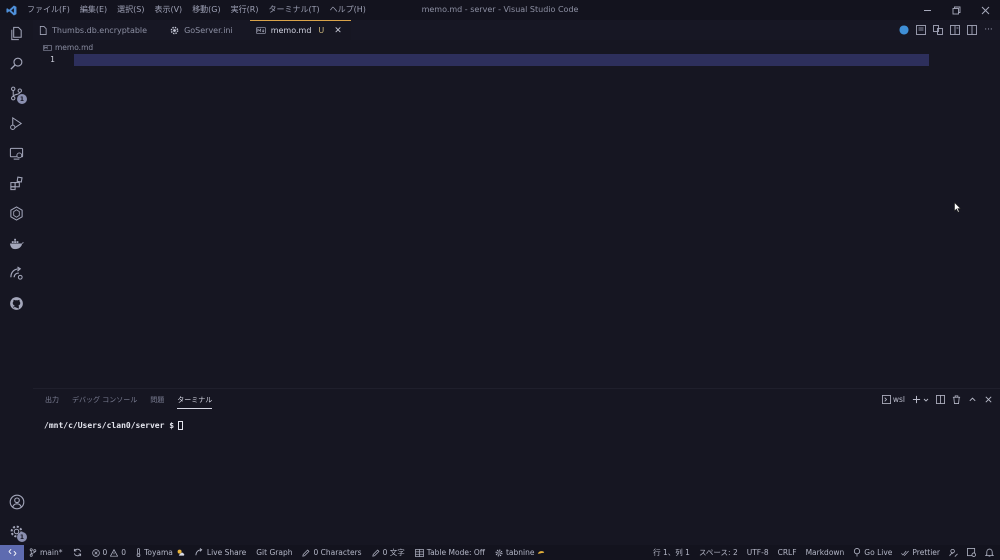 The width and height of the screenshot is (1000, 560). I want to click on breadcrumb-file: memo.md, so click(74, 47).